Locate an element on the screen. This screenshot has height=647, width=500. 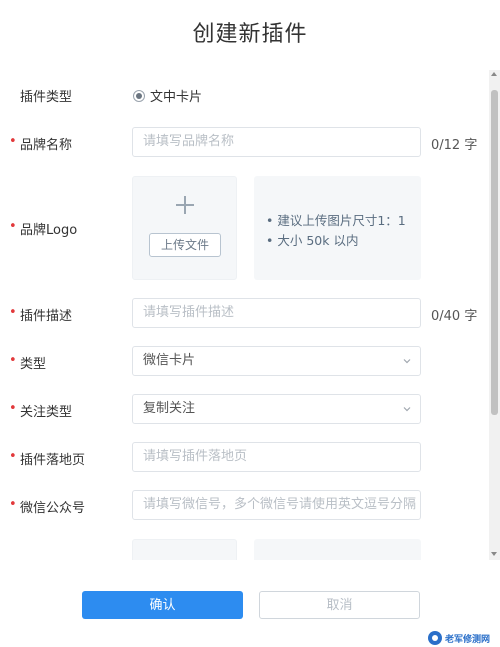
scroll-thumb is located at coordinates (494, 252).